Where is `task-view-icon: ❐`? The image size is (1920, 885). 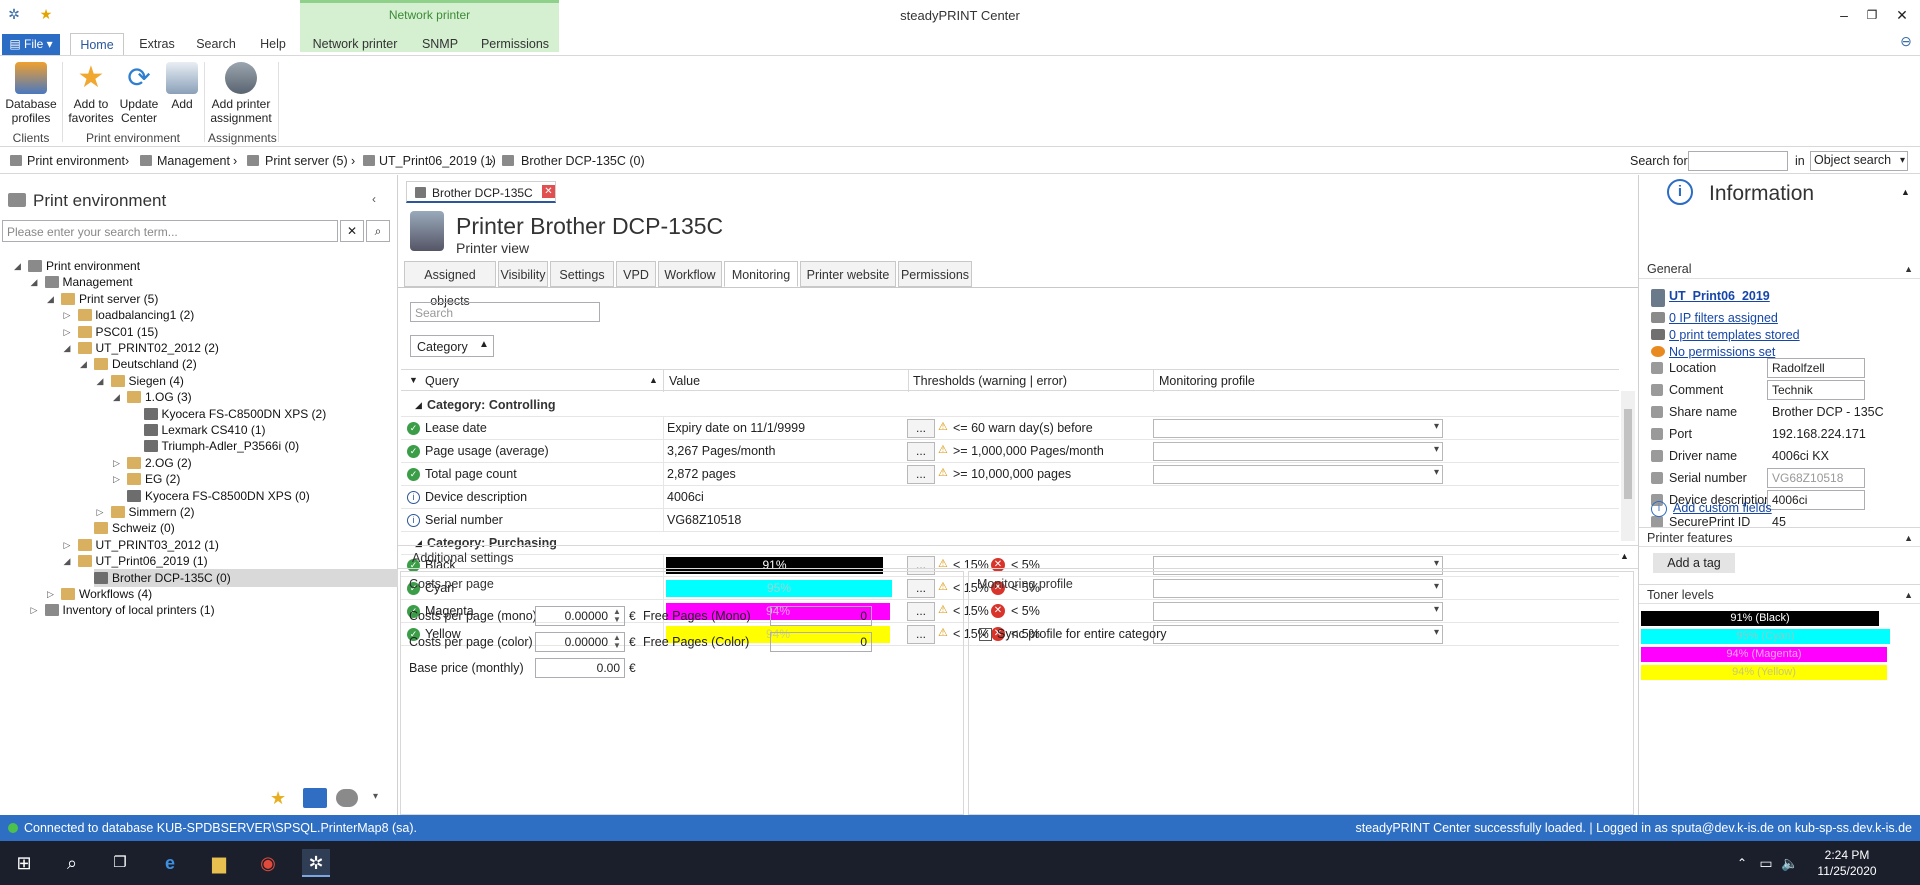
task-view-icon: ❐ is located at coordinates (120, 863).